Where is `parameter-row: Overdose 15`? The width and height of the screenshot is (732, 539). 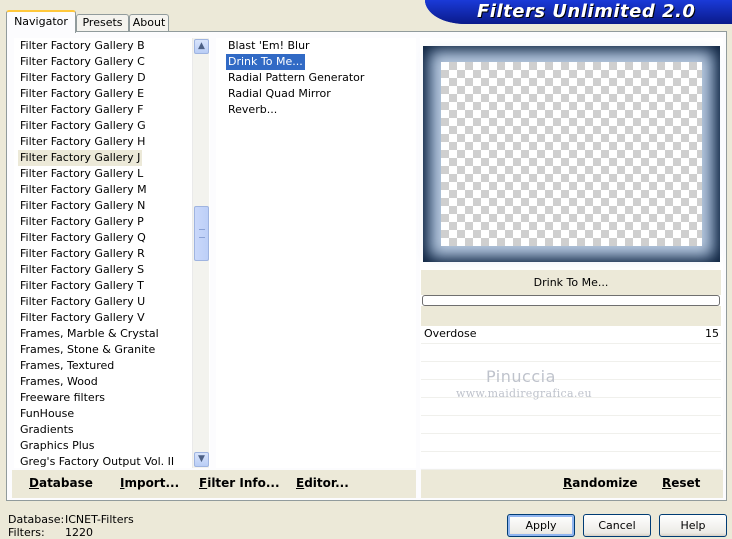
parameter-row: Overdose 15 is located at coordinates (571, 335).